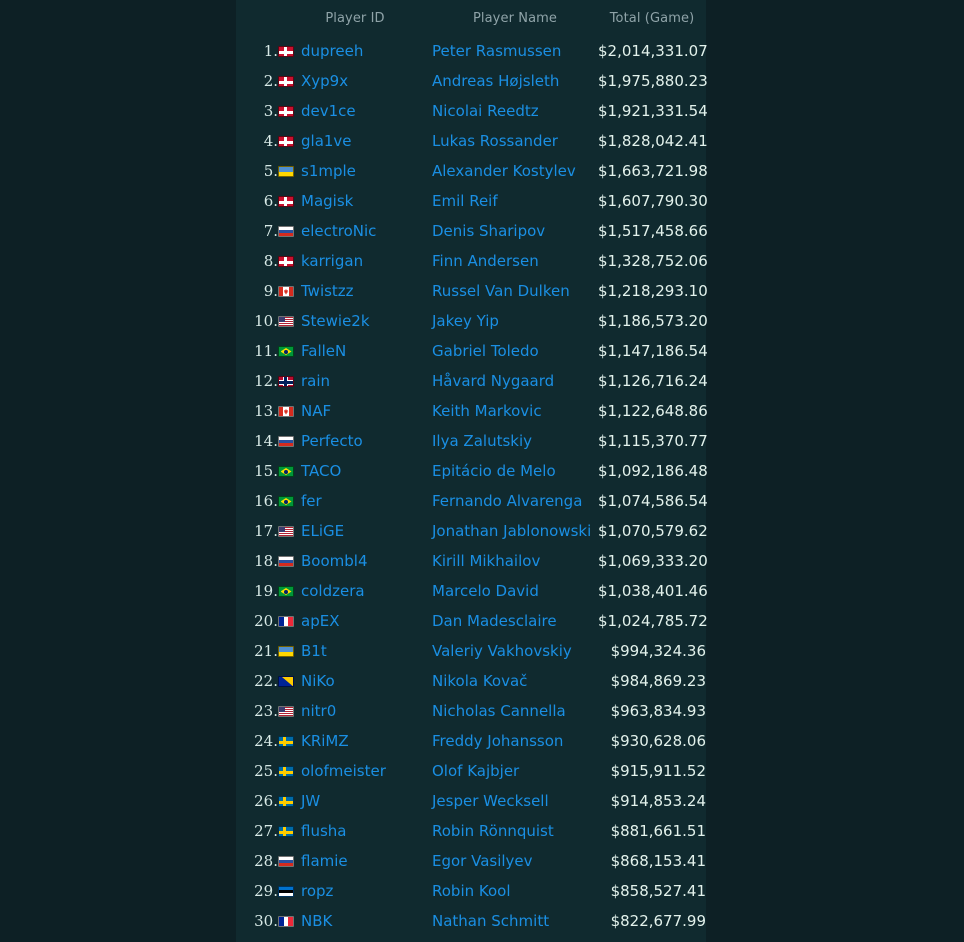  Describe the element at coordinates (495, 141) in the screenshot. I see `player-name-link: Lukas Rossander` at that location.